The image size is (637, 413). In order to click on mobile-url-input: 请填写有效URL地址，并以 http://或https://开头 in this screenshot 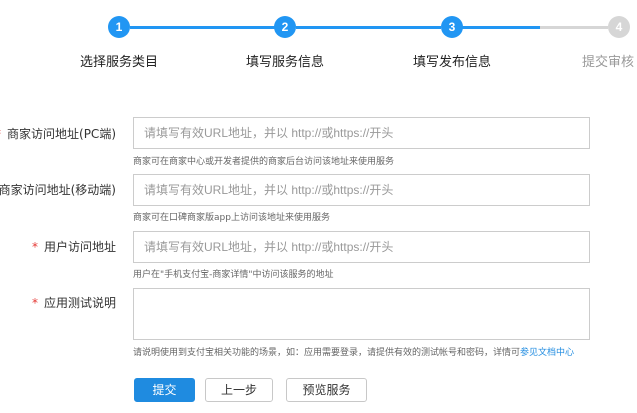, I will do `click(361, 190)`.